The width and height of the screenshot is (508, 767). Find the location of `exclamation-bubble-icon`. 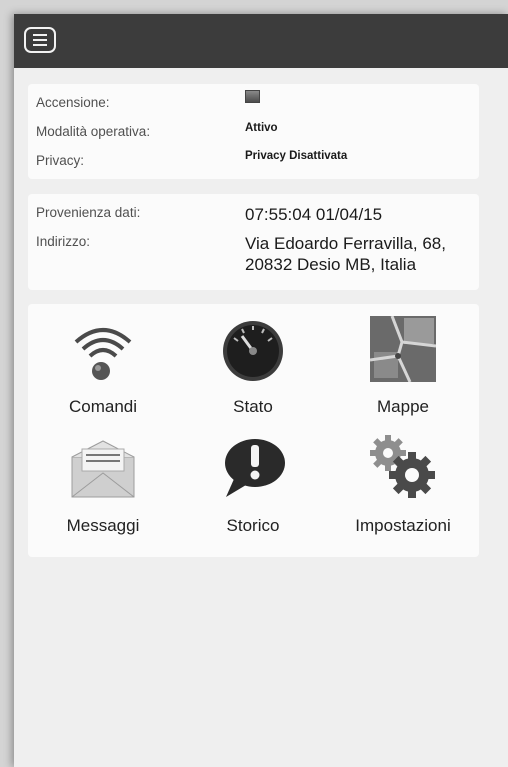

exclamation-bubble-icon is located at coordinates (253, 470).